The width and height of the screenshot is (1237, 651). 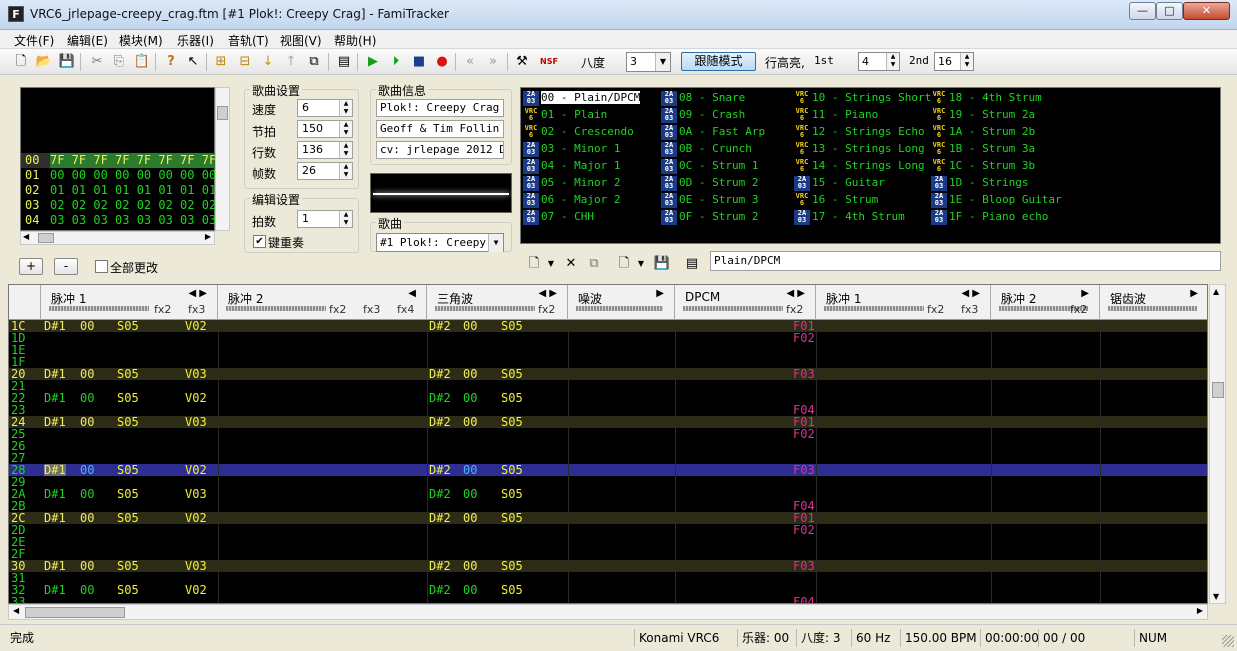 I want to click on pattern-row: 1D F02, so click(x=608, y=338).